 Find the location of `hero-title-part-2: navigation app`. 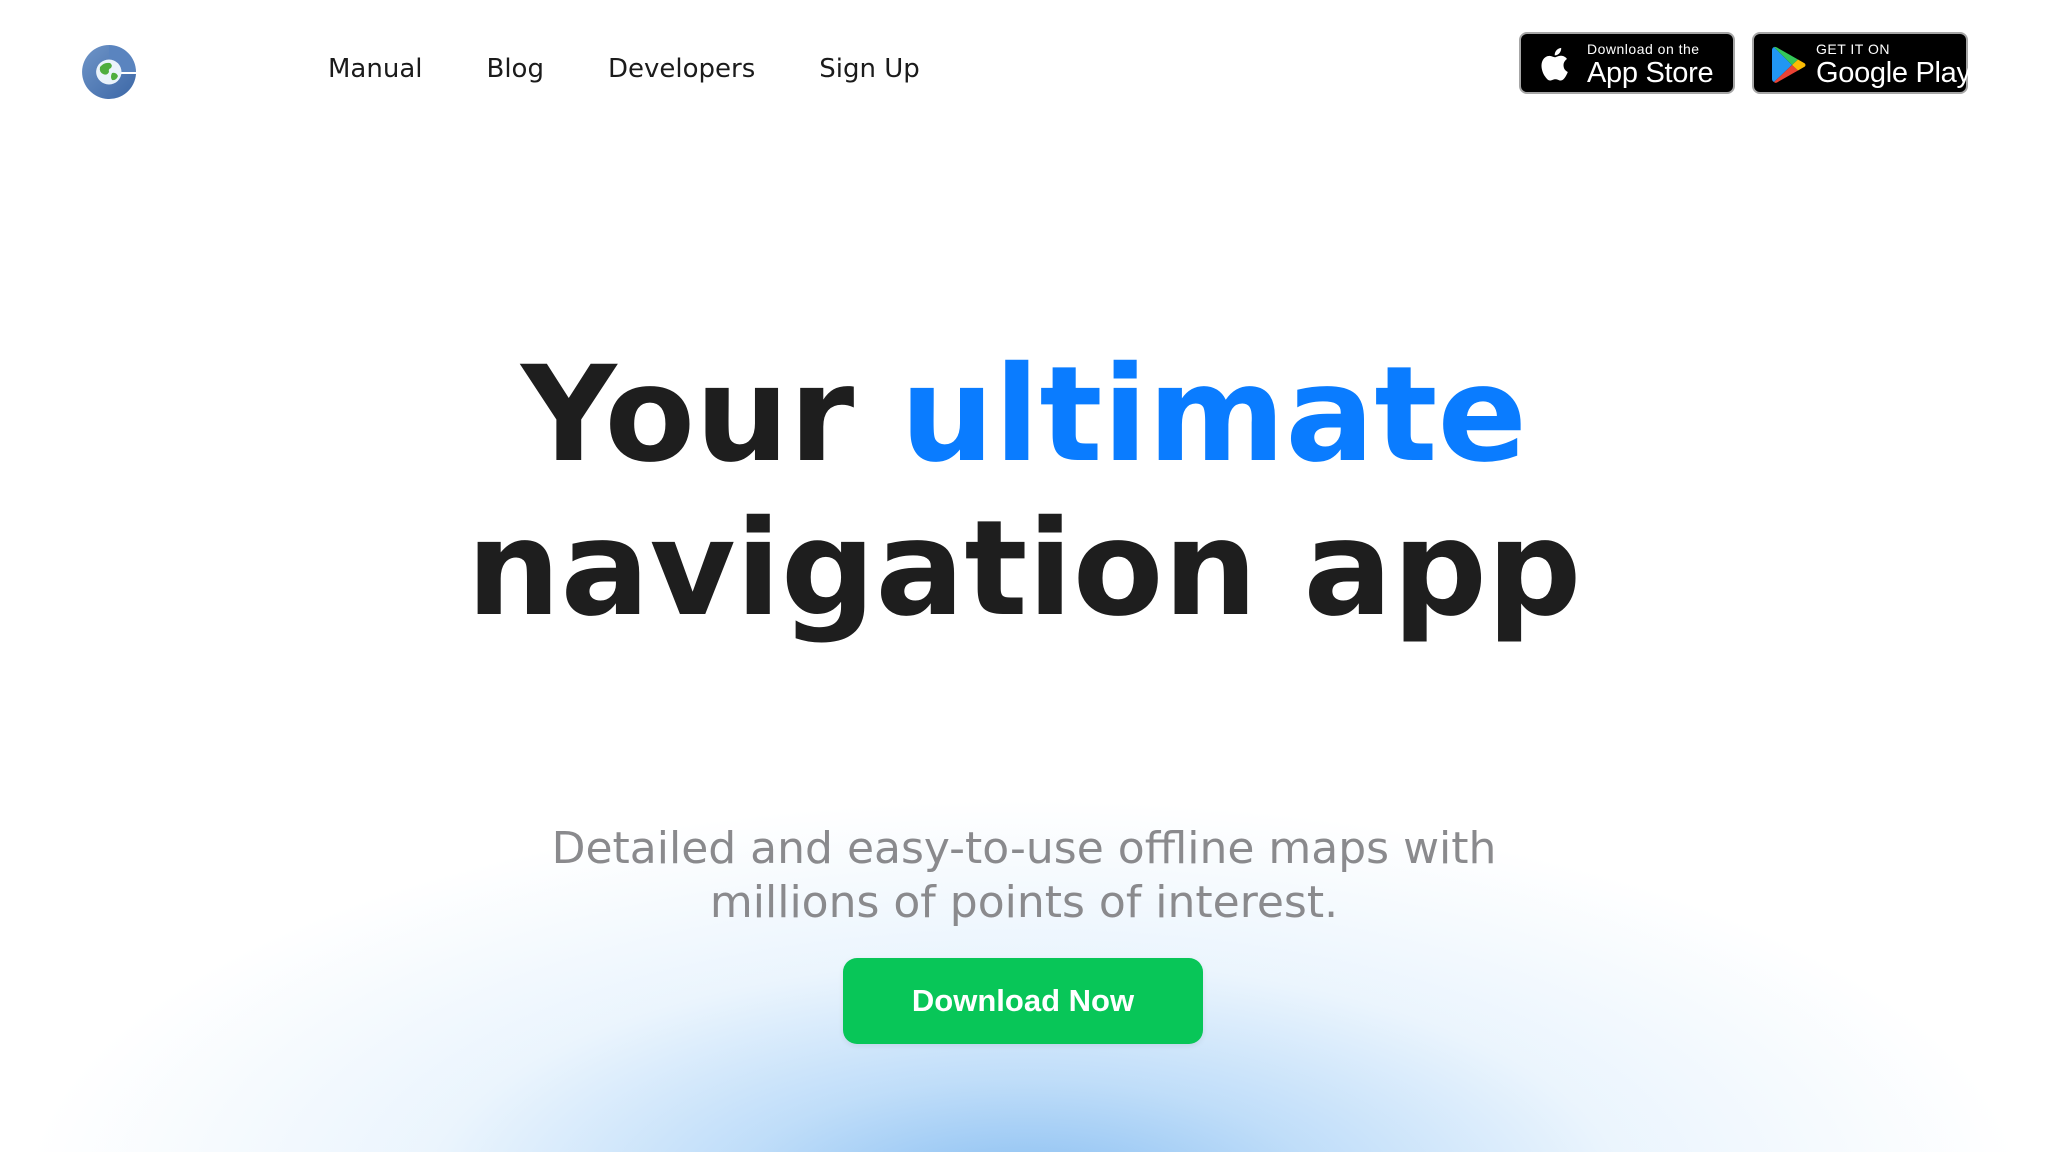

hero-title-part-2: navigation app is located at coordinates (1024, 569).